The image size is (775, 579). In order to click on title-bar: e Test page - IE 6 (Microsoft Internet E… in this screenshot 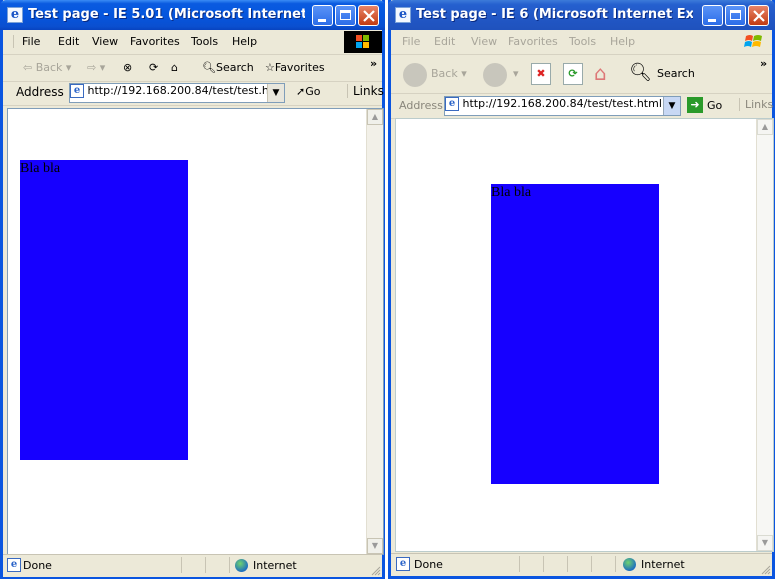, I will do `click(581, 15)`.